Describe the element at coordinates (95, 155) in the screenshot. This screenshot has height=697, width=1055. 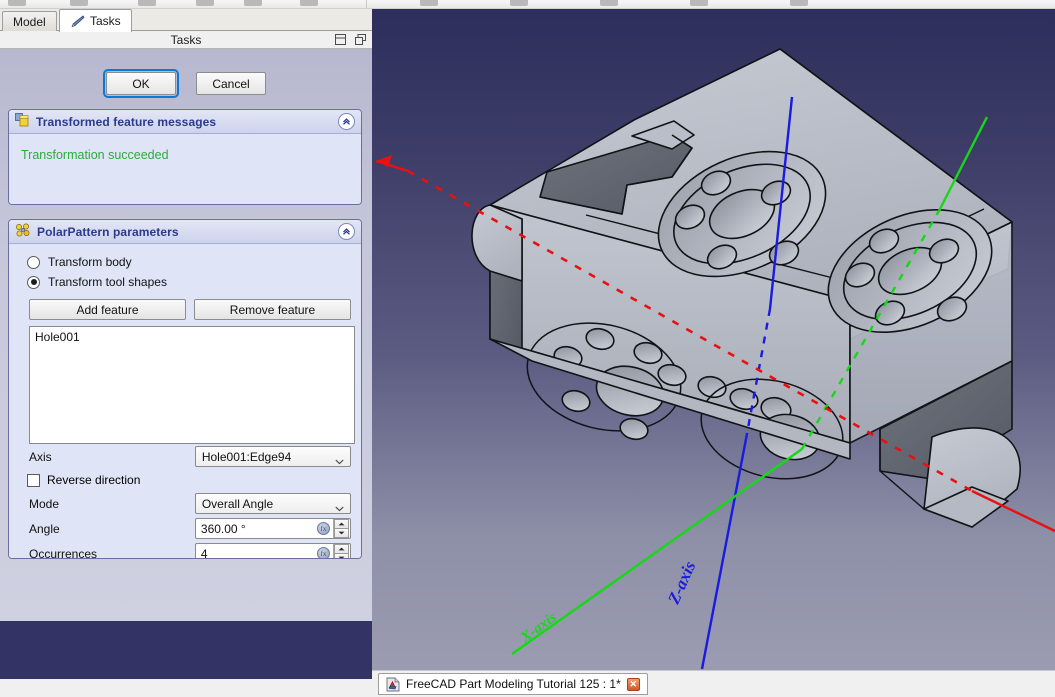
I see `transformation-status-text: Transformation succeeded` at that location.